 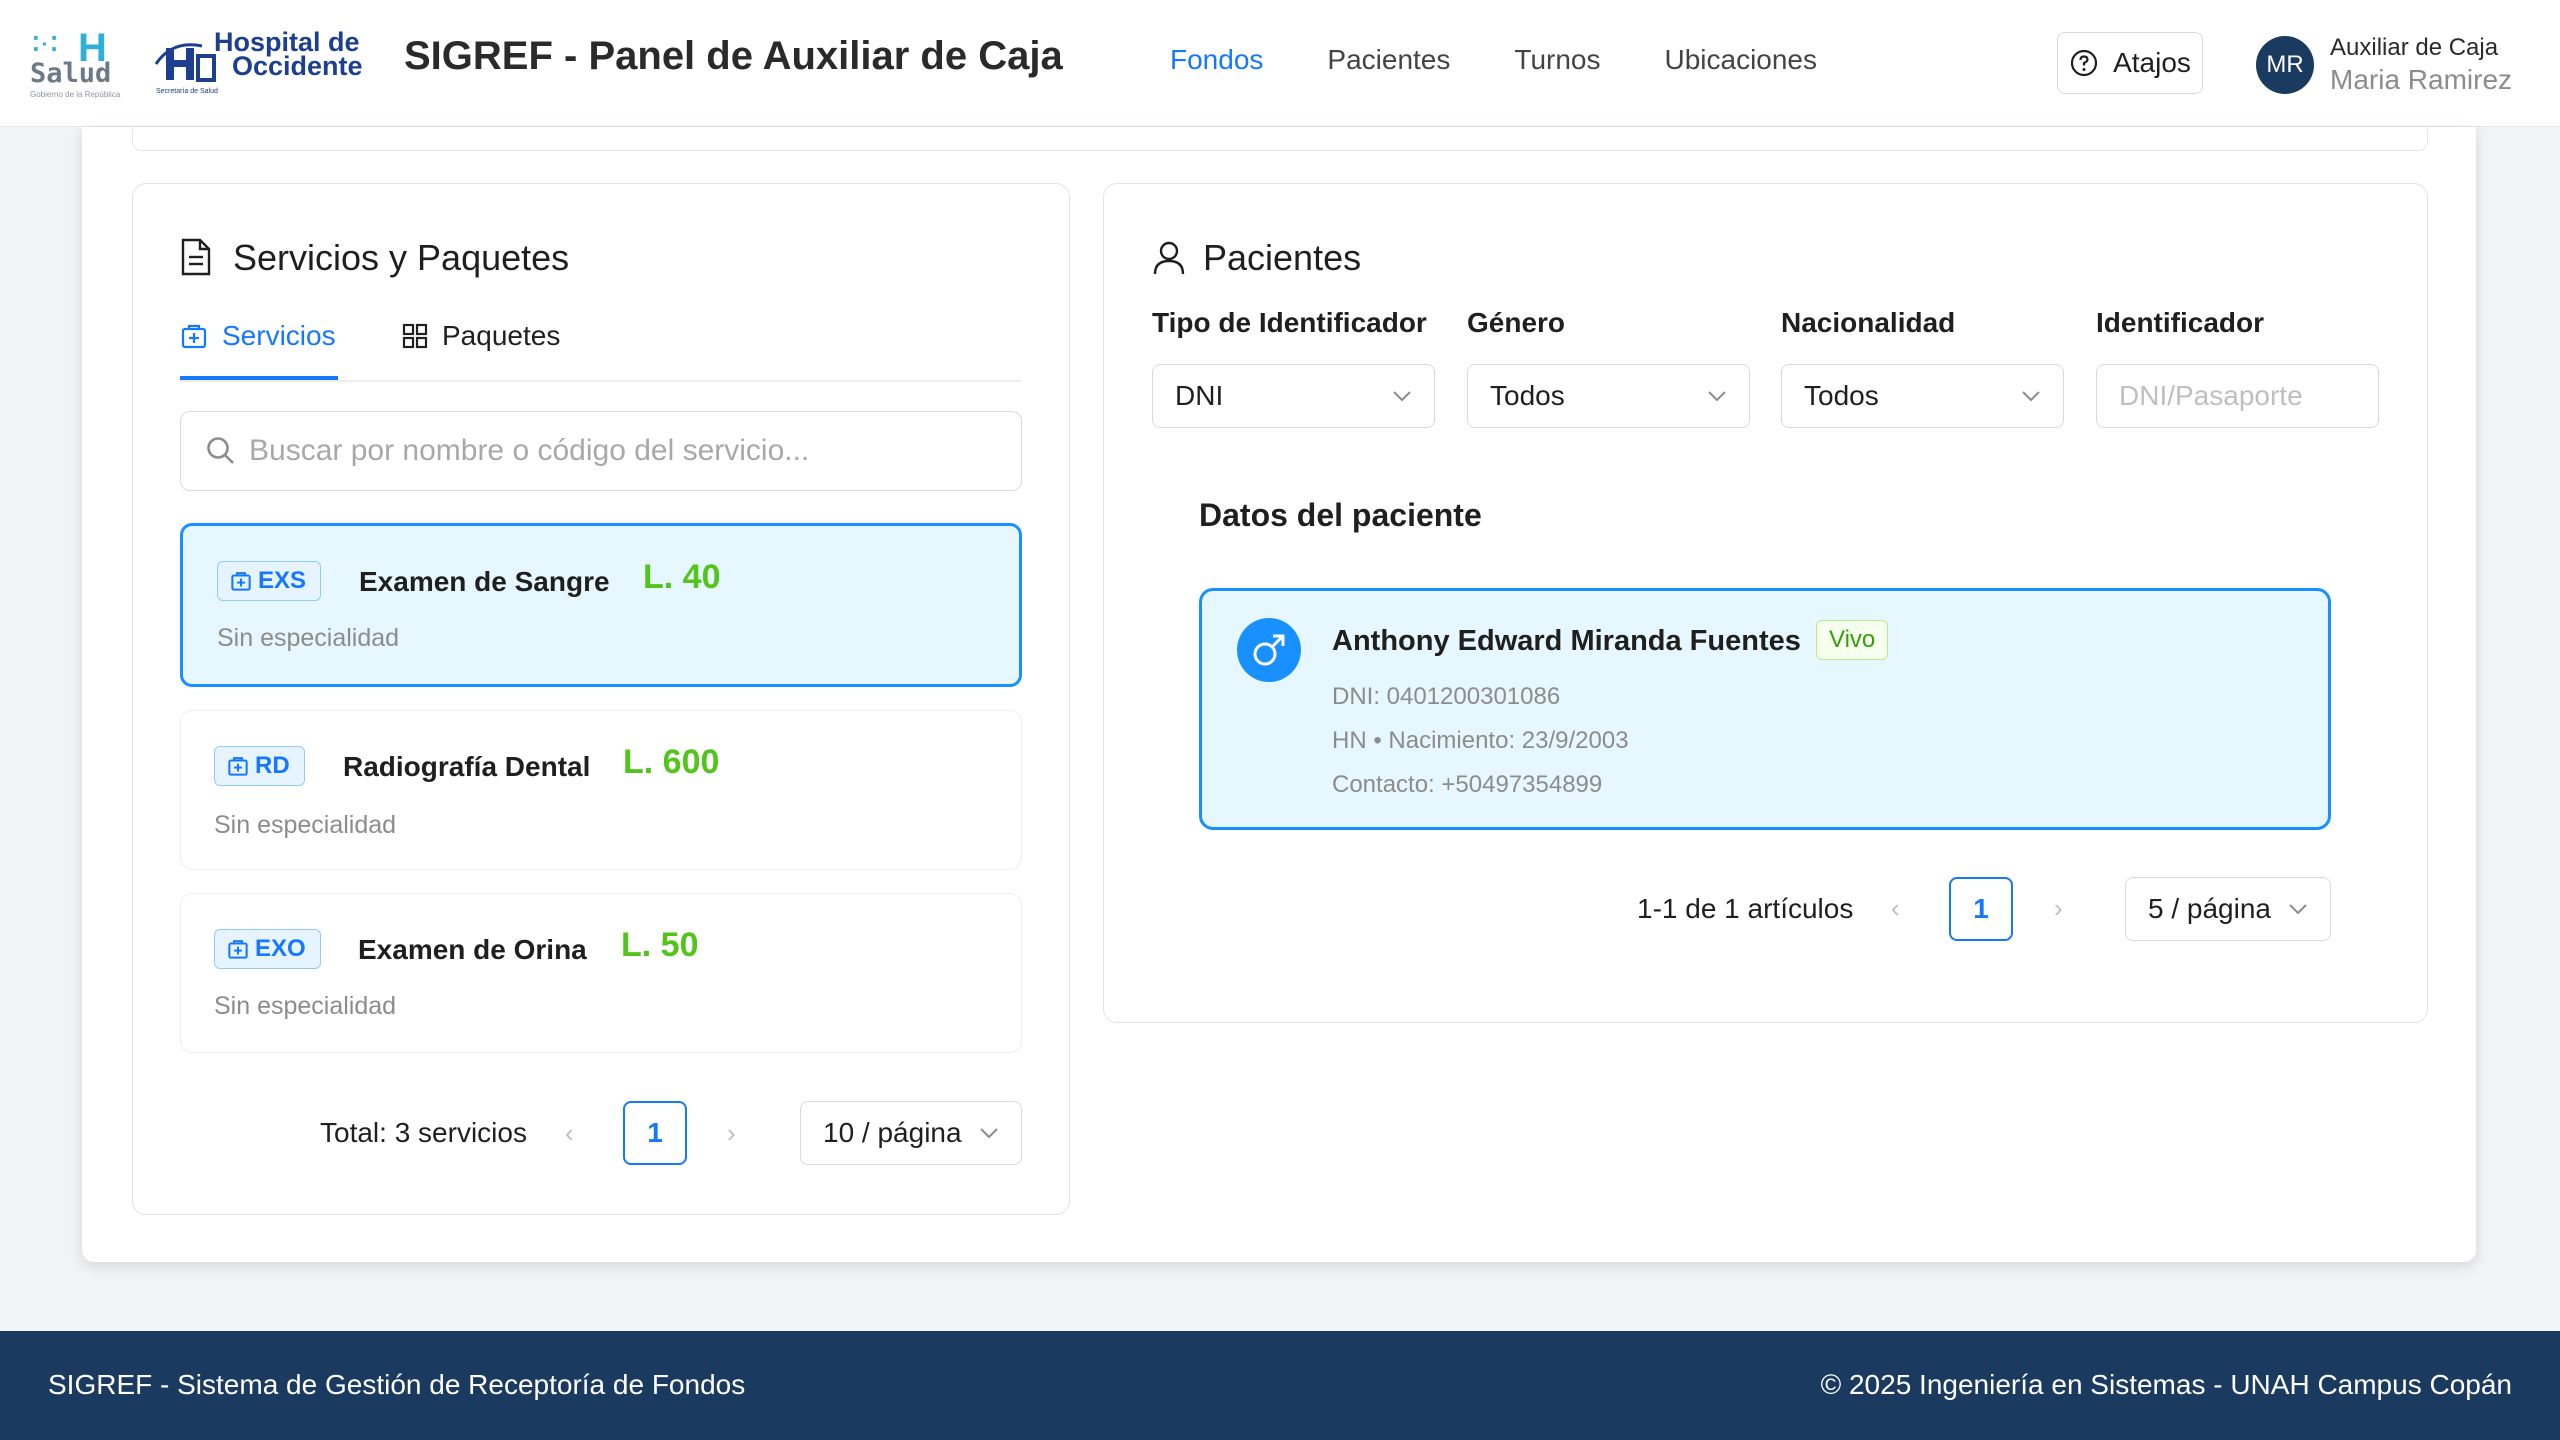 What do you see at coordinates (733, 56) in the screenshot?
I see `page-title: SIGREF - Panel de Auxiliar de Caja` at bounding box center [733, 56].